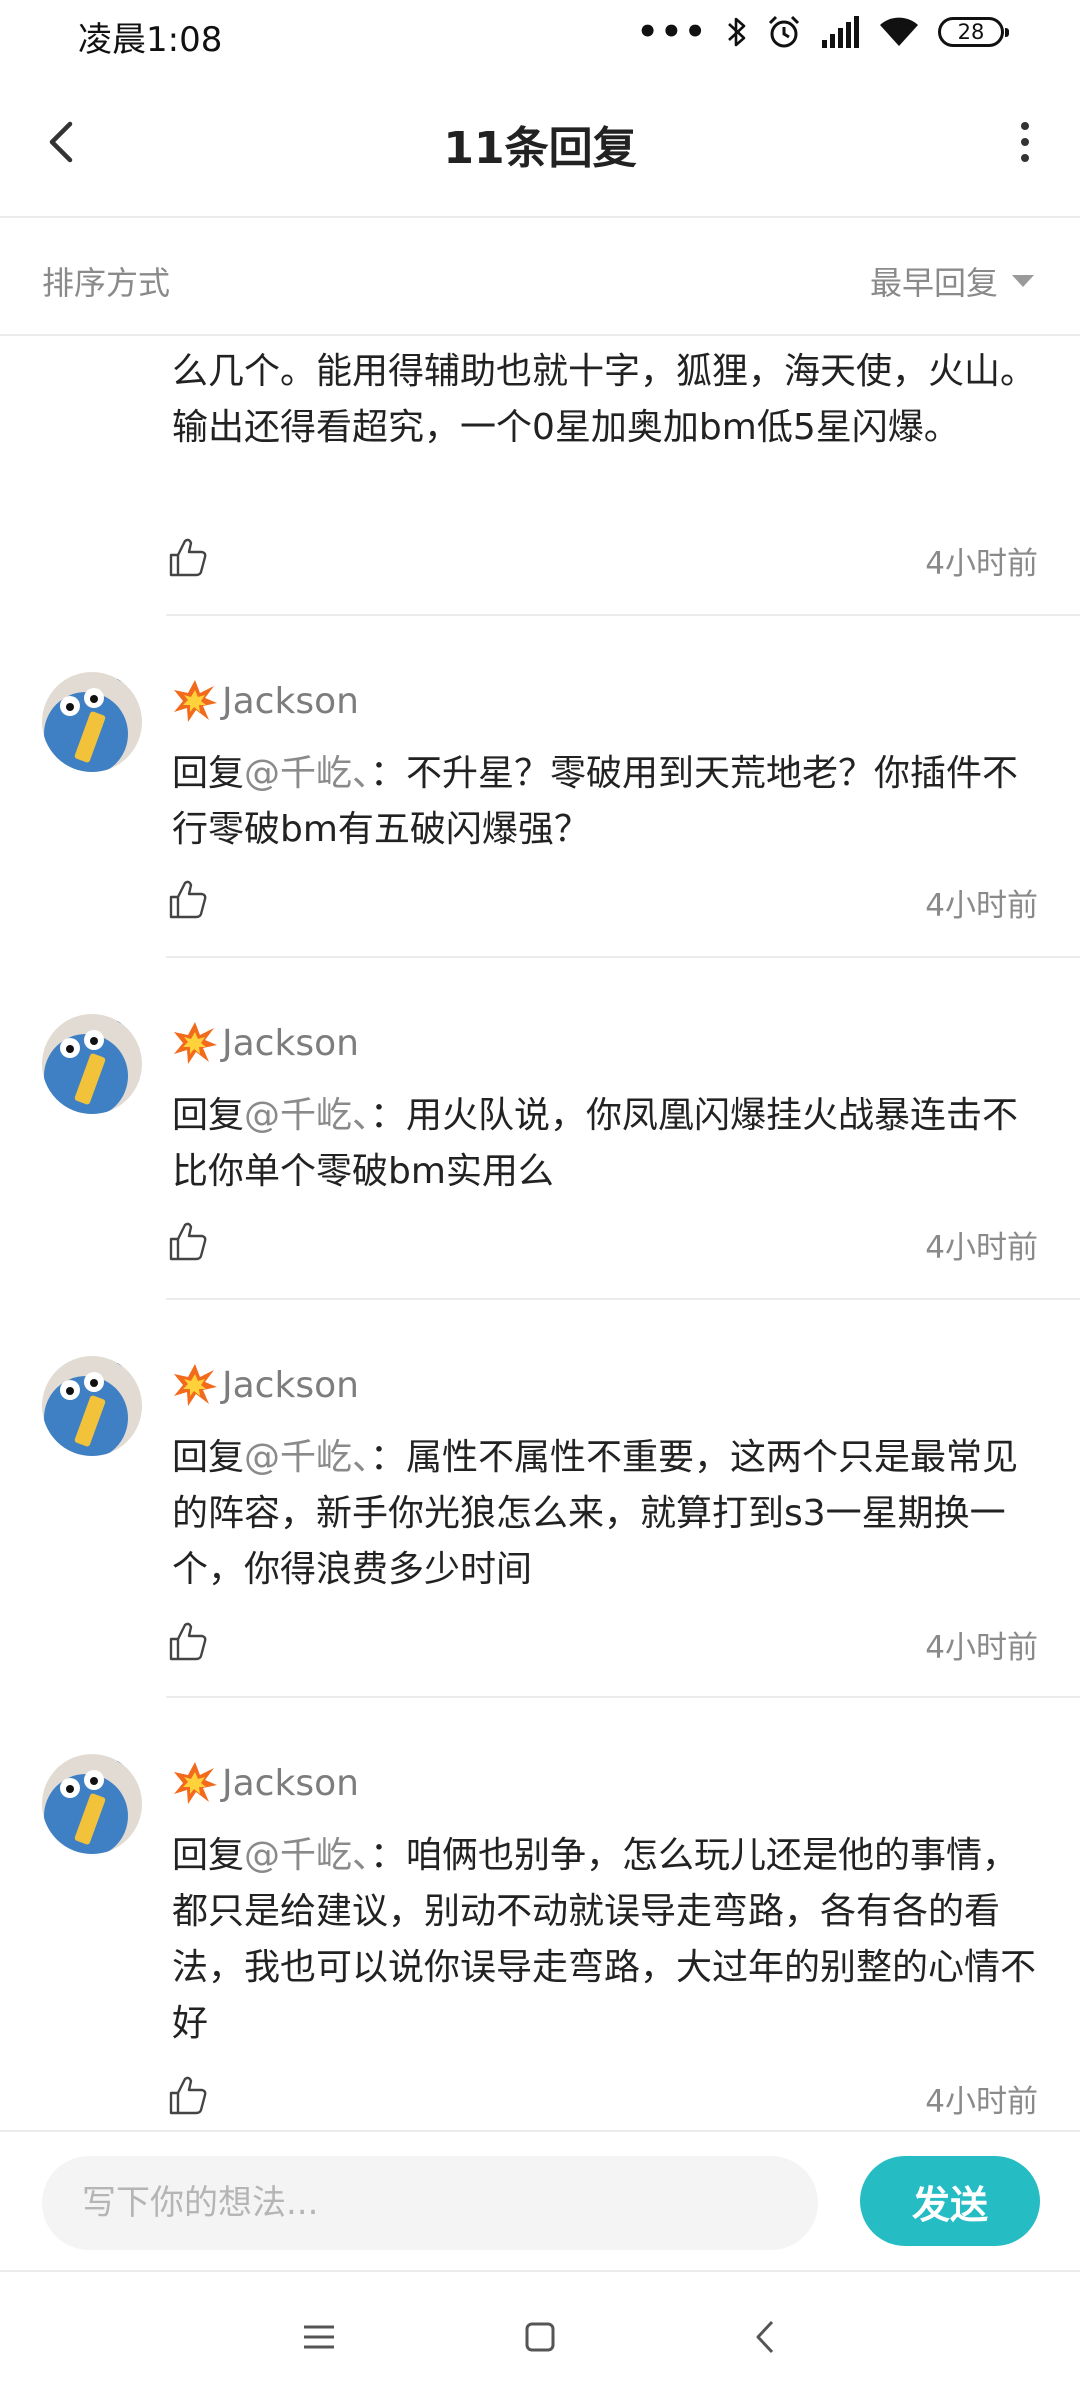 The width and height of the screenshot is (1080, 2400). Describe the element at coordinates (1025, 142) in the screenshot. I see `more-vertical-icon` at that location.